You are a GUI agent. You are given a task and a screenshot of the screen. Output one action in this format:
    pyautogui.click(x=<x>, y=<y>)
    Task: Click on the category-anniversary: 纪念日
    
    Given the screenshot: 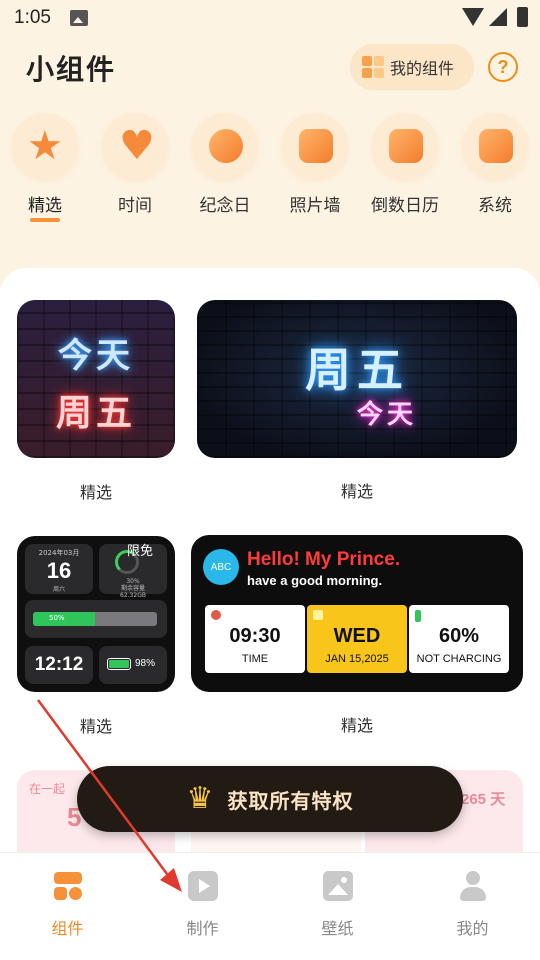 What is the action you would take?
    pyautogui.click(x=225, y=164)
    